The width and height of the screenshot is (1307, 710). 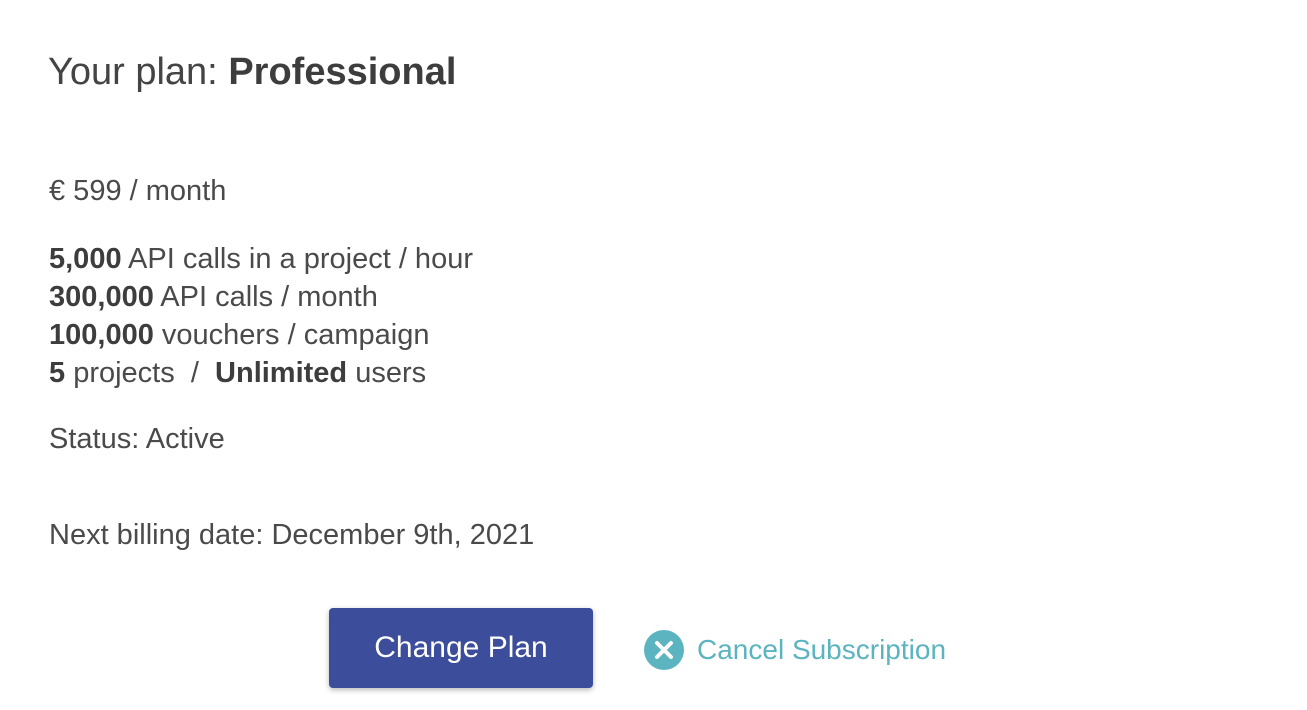 What do you see at coordinates (461, 648) in the screenshot?
I see `change-plan-button: Change Plan` at bounding box center [461, 648].